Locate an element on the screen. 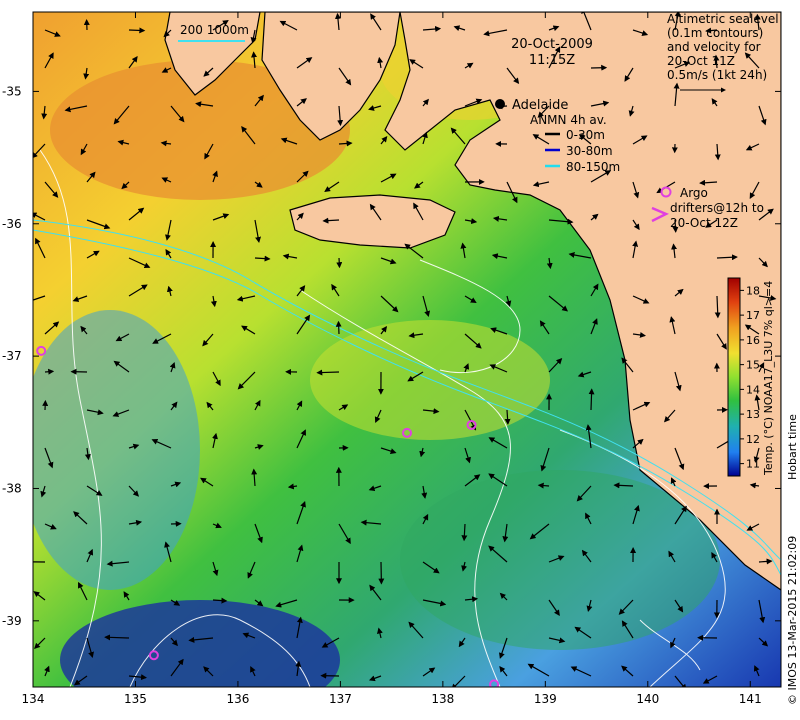  x-tick-label: 140 is located at coordinates (647, 699).